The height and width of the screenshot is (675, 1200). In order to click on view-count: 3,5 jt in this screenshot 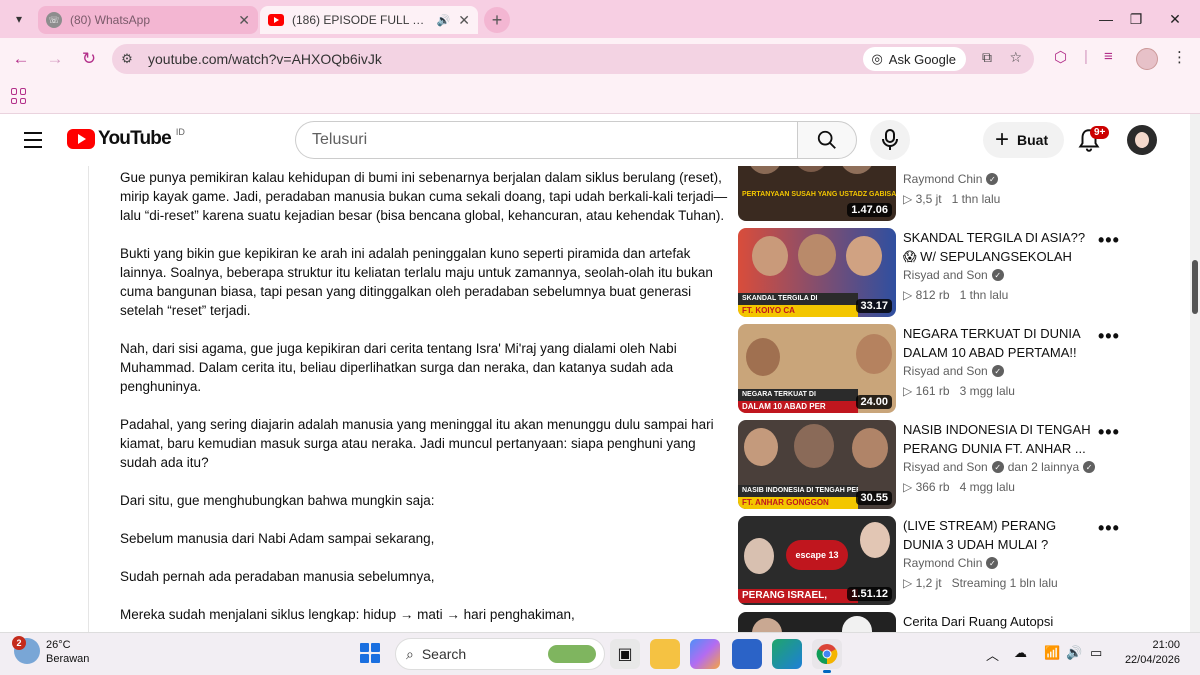, I will do `click(928, 199)`.